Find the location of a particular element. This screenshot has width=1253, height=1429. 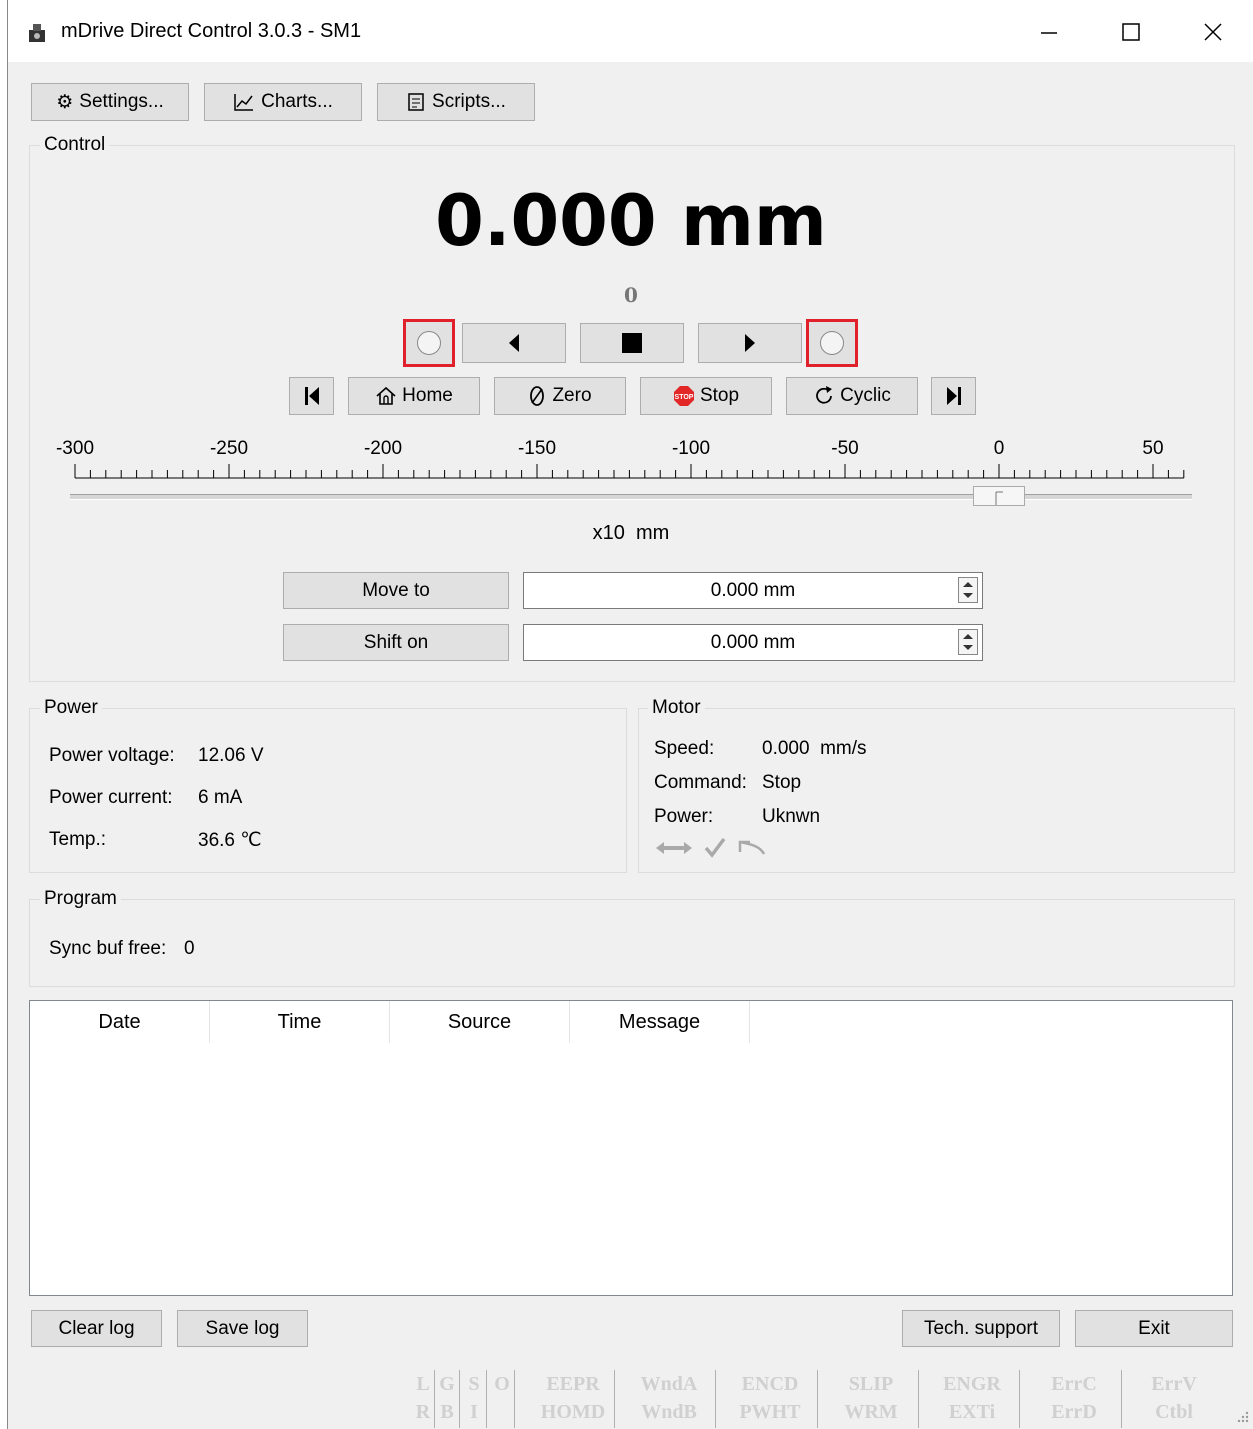

status-flag: EEPR HOMD is located at coordinates (573, 1399).